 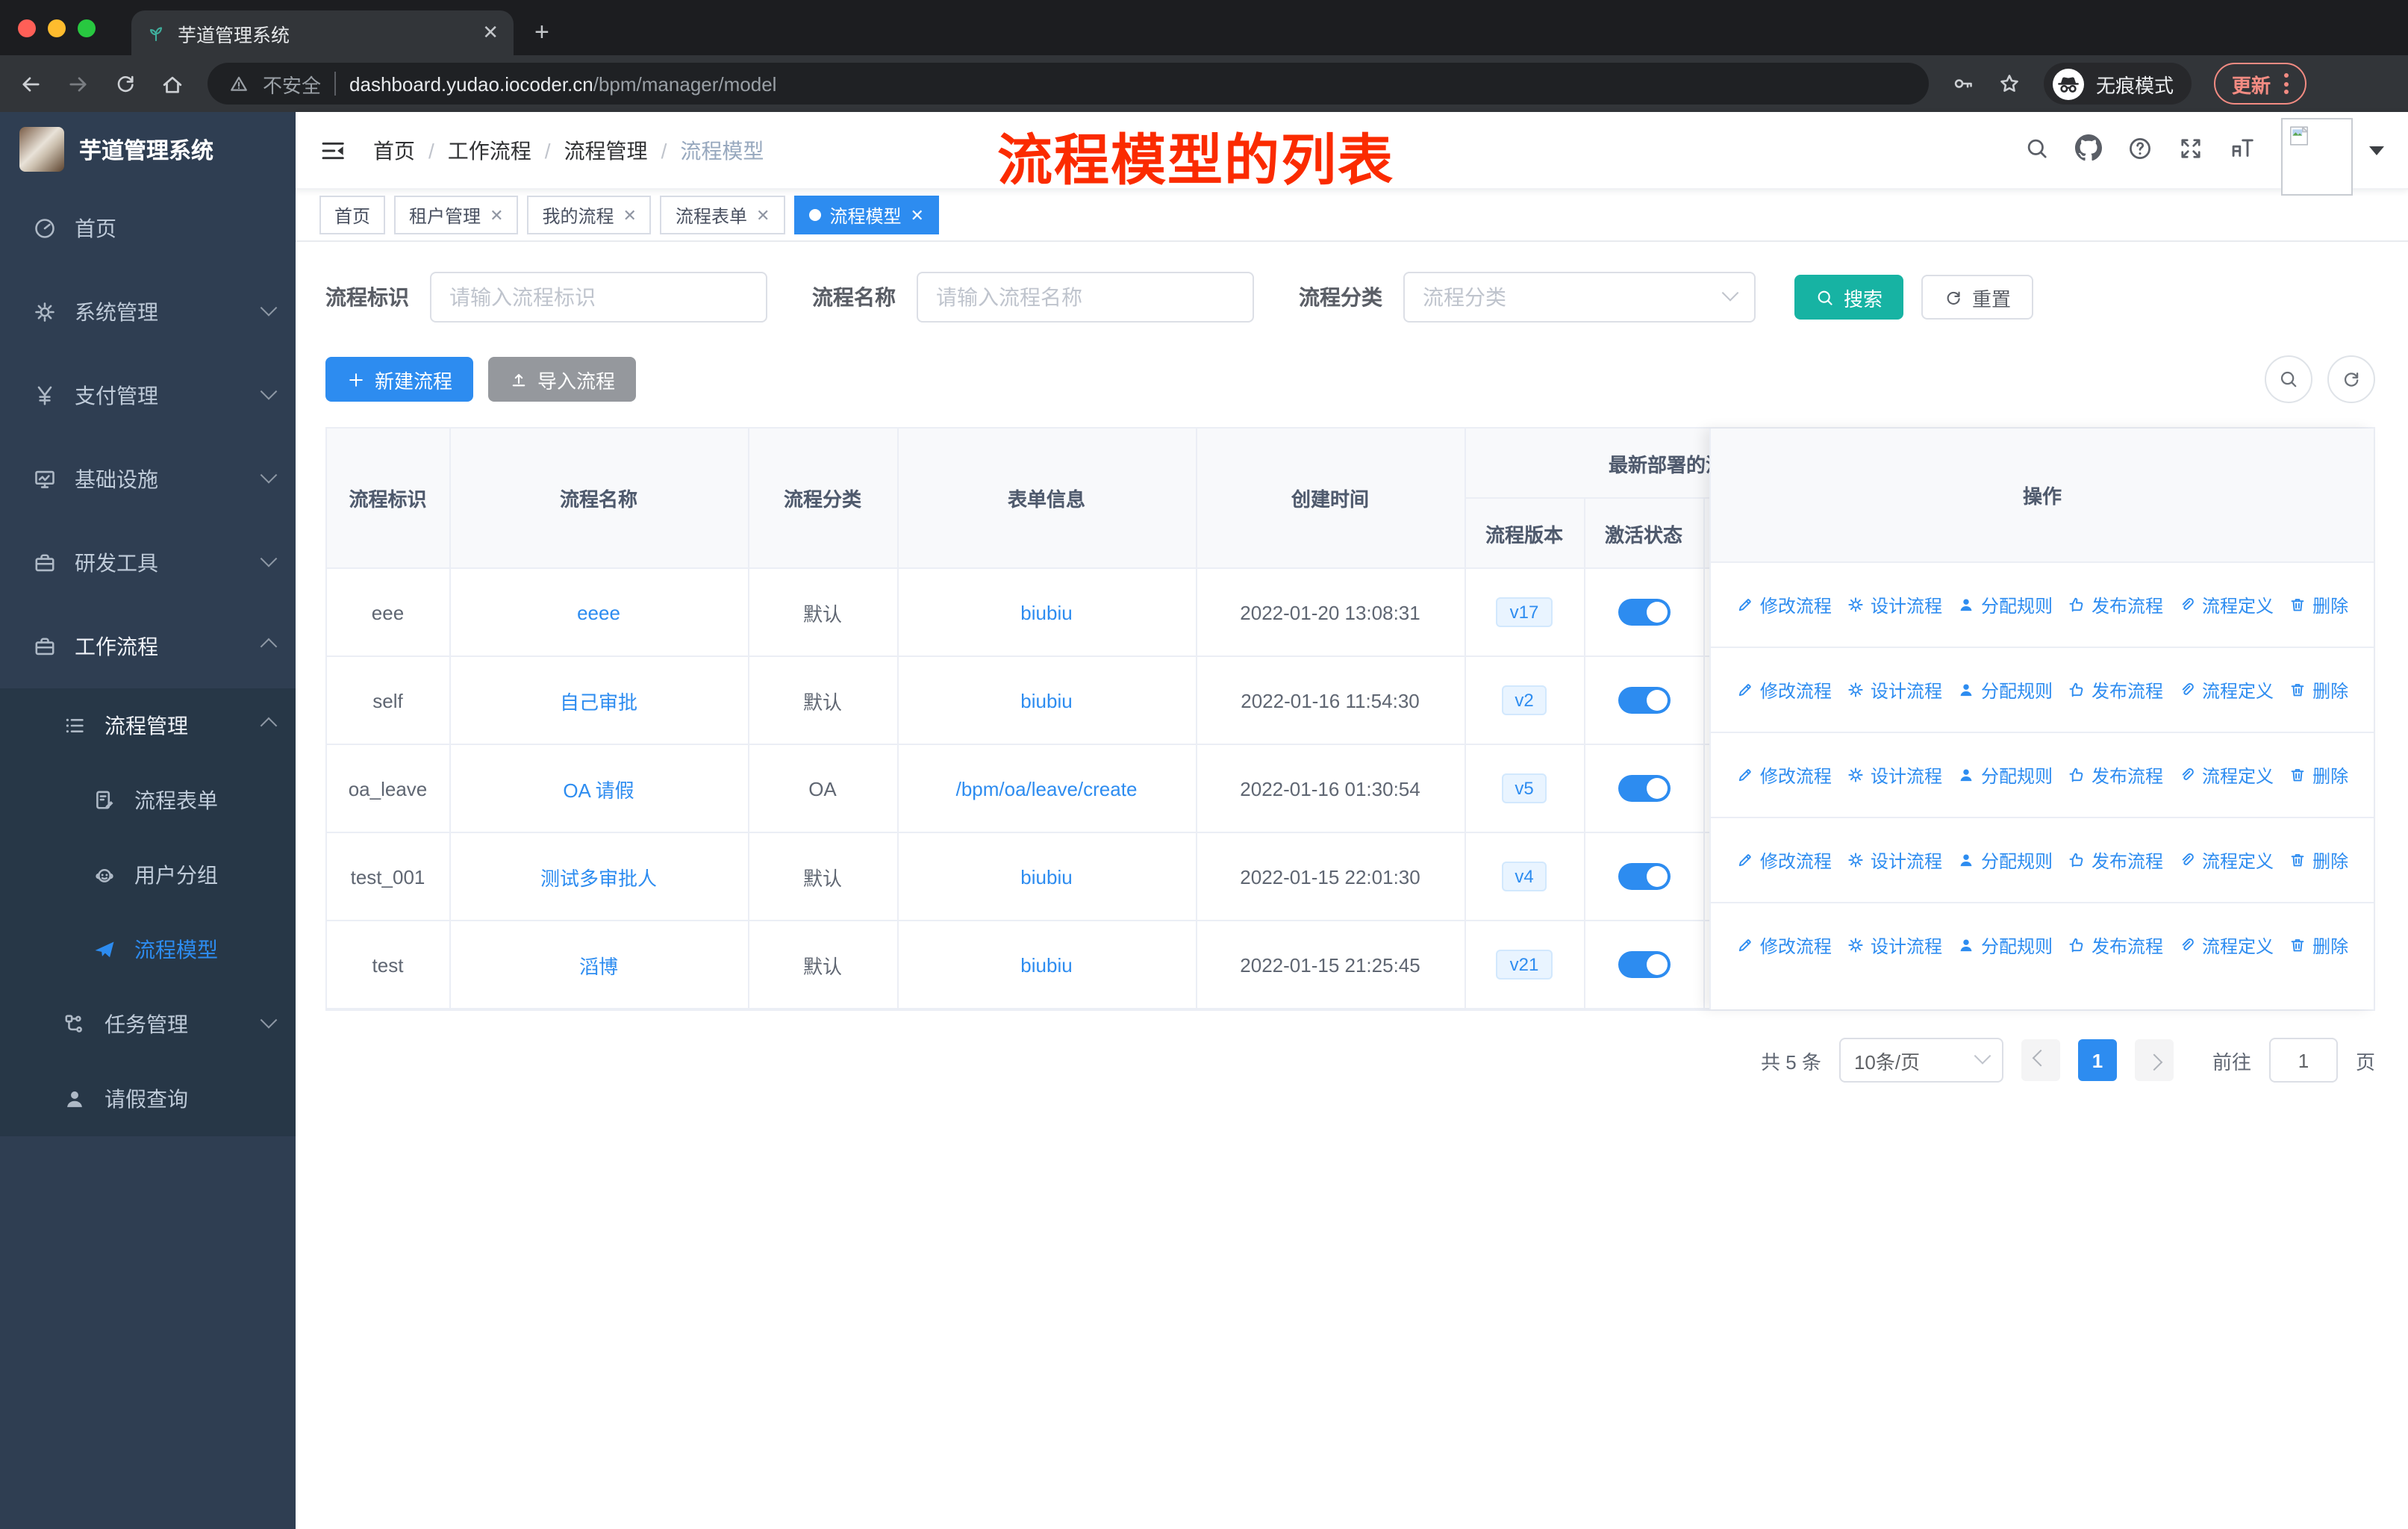 What do you see at coordinates (2040, 1060) in the screenshot?
I see `prev-page-button` at bounding box center [2040, 1060].